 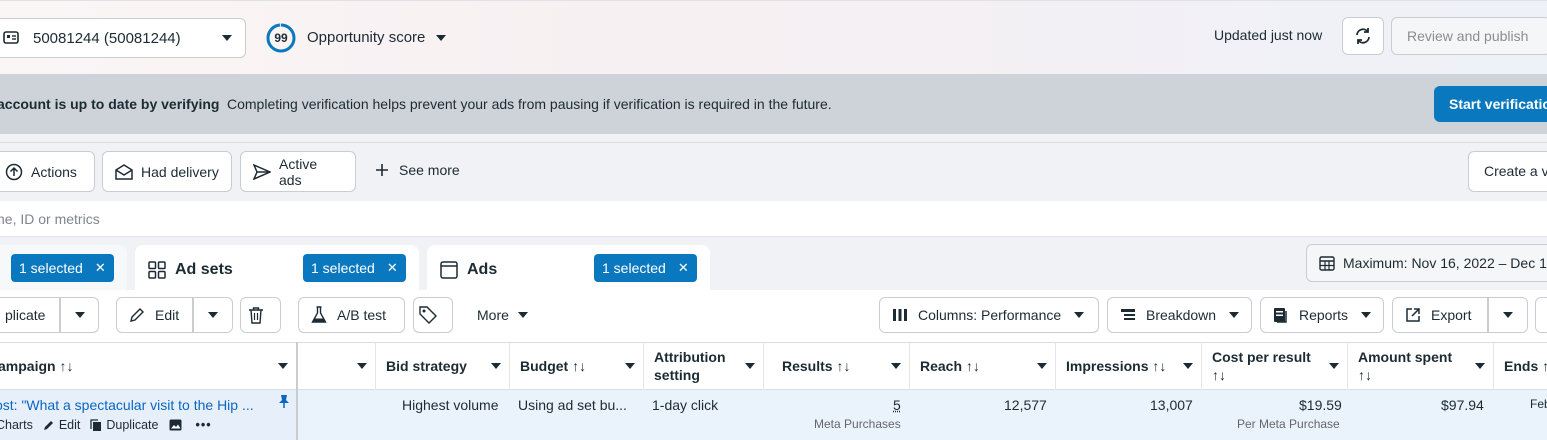 I want to click on duplicate-label: plicate, so click(x=25, y=315).